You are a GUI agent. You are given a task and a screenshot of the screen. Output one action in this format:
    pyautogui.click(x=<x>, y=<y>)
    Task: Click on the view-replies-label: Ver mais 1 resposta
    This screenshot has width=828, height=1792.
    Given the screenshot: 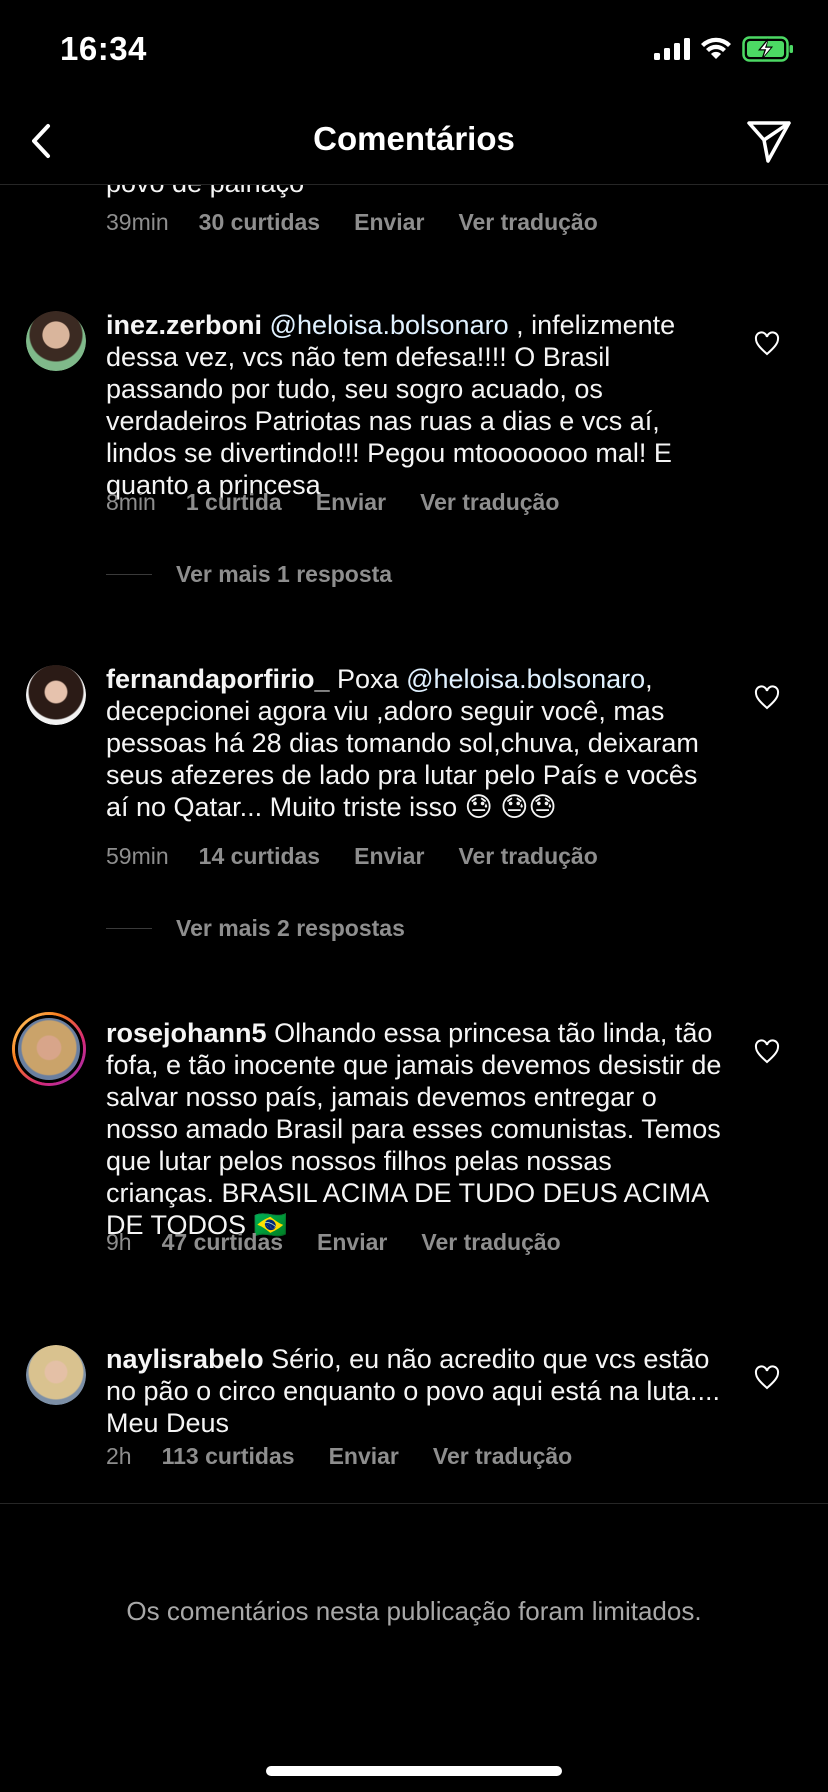 What is the action you would take?
    pyautogui.click(x=284, y=574)
    